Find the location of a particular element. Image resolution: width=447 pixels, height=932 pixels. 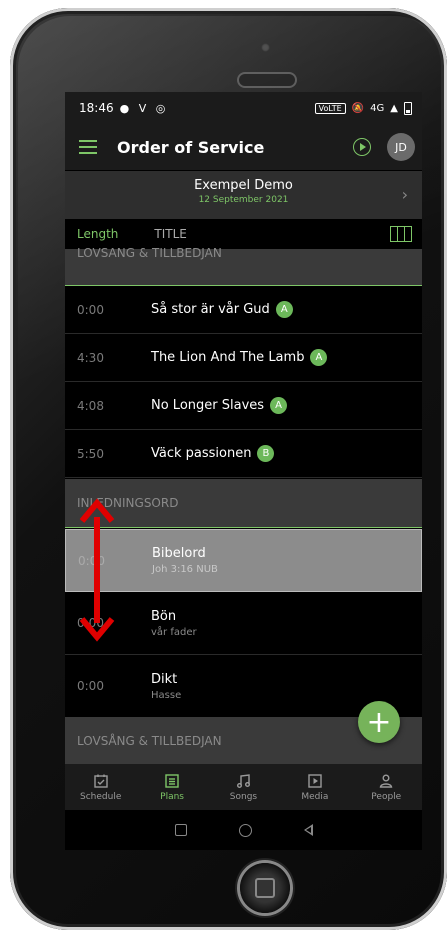

home-icon is located at coordinates (245, 830).